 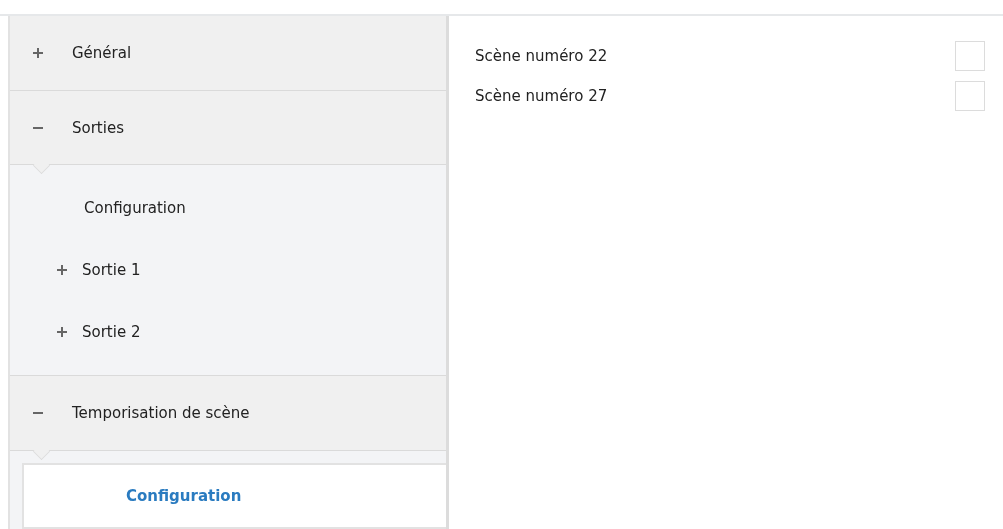 I want to click on tree-item-label: Sortie 1, so click(x=111, y=270).